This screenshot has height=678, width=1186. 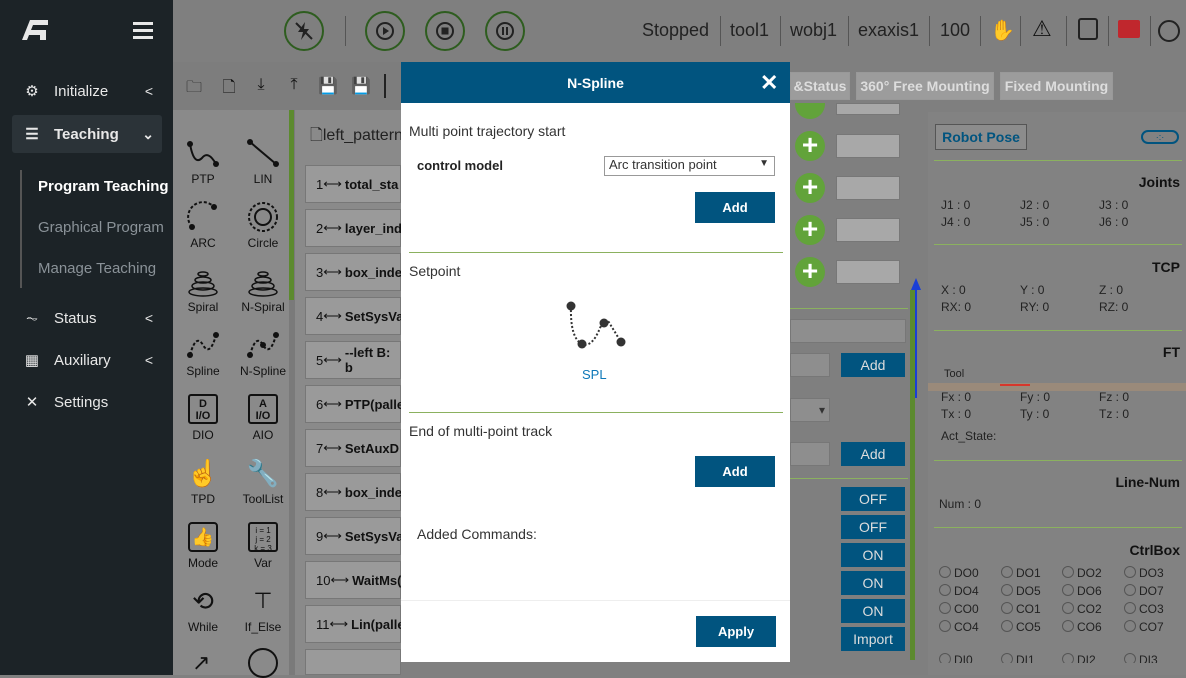 I want to click on palette-n-spiral: N-Spiral, so click(x=263, y=288).